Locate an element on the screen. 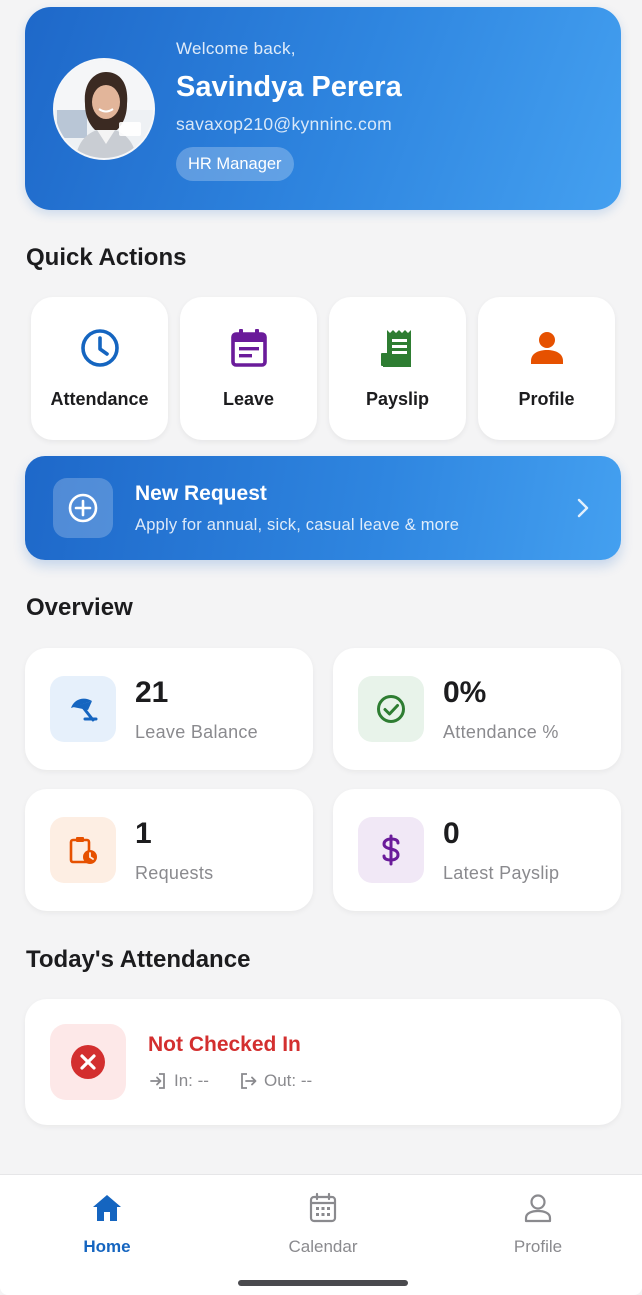  bottom-navigation: Home Calendar Profile is located at coordinates (321, 1234).